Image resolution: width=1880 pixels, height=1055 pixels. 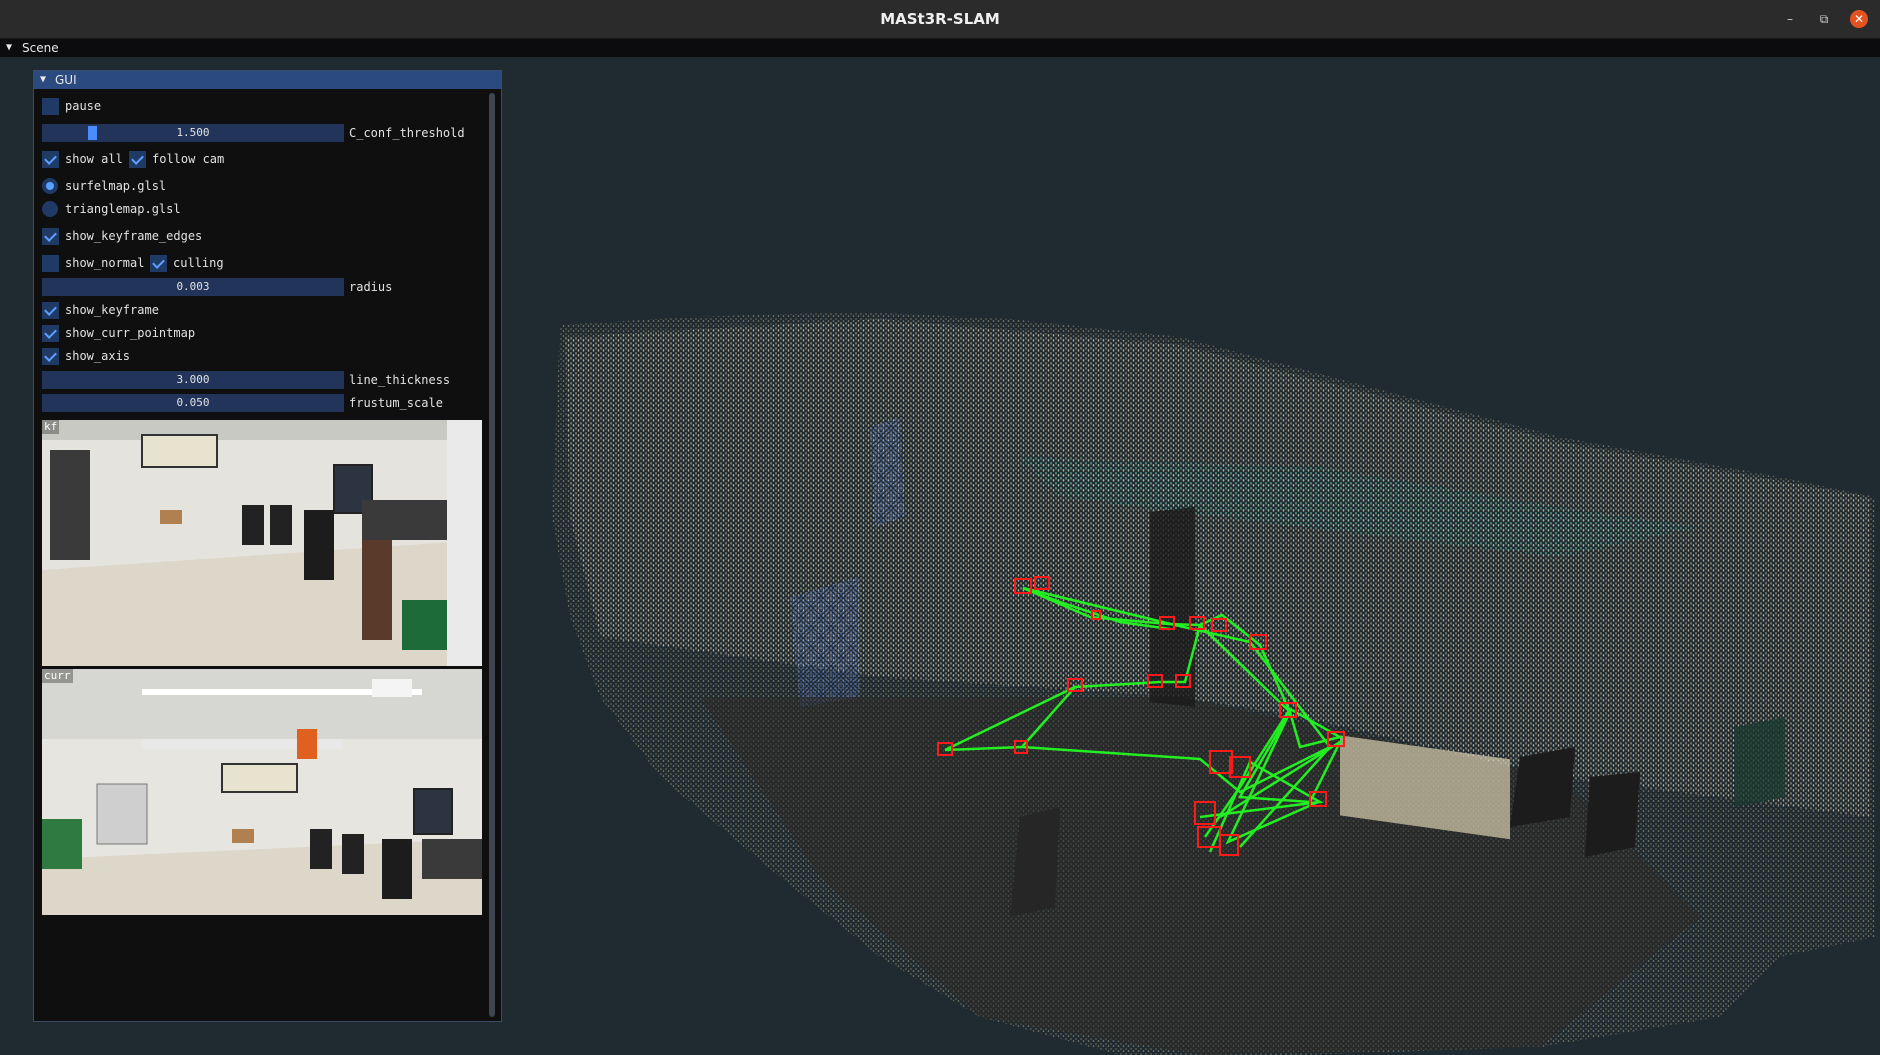 What do you see at coordinates (92, 133) in the screenshot?
I see `slider-grab` at bounding box center [92, 133].